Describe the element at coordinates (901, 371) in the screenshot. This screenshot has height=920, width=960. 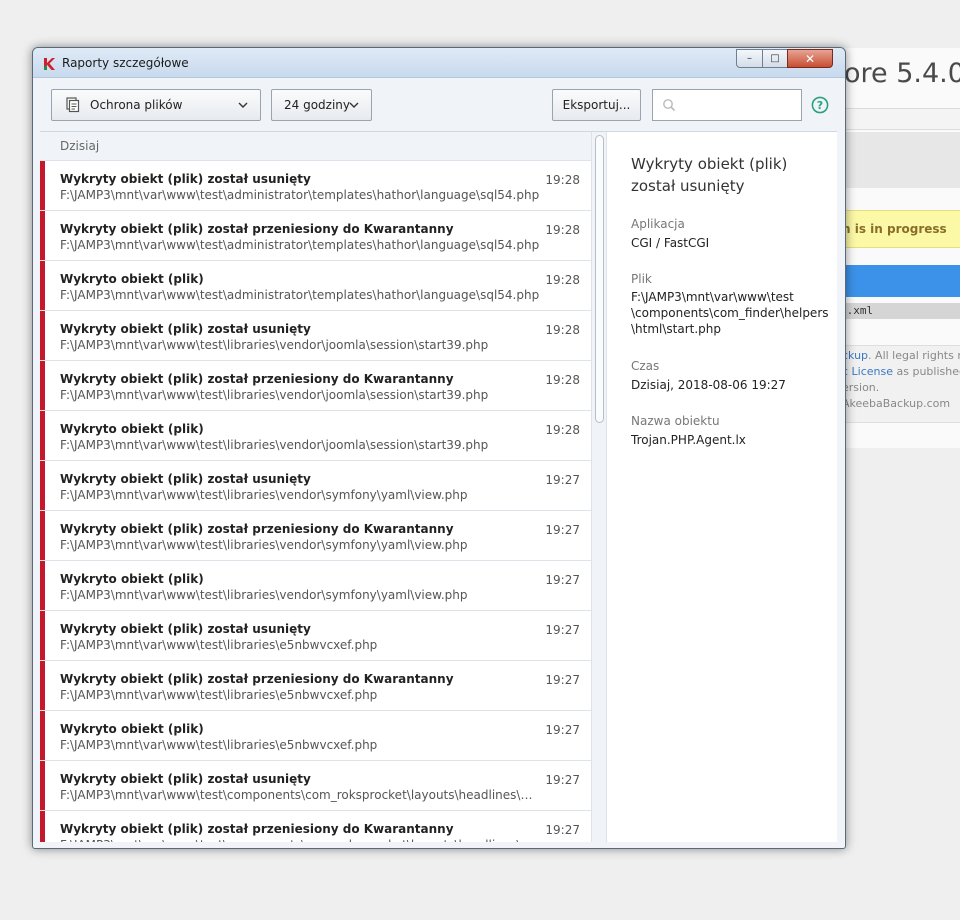
I see `background-footer-line-2: c License as published b` at that location.